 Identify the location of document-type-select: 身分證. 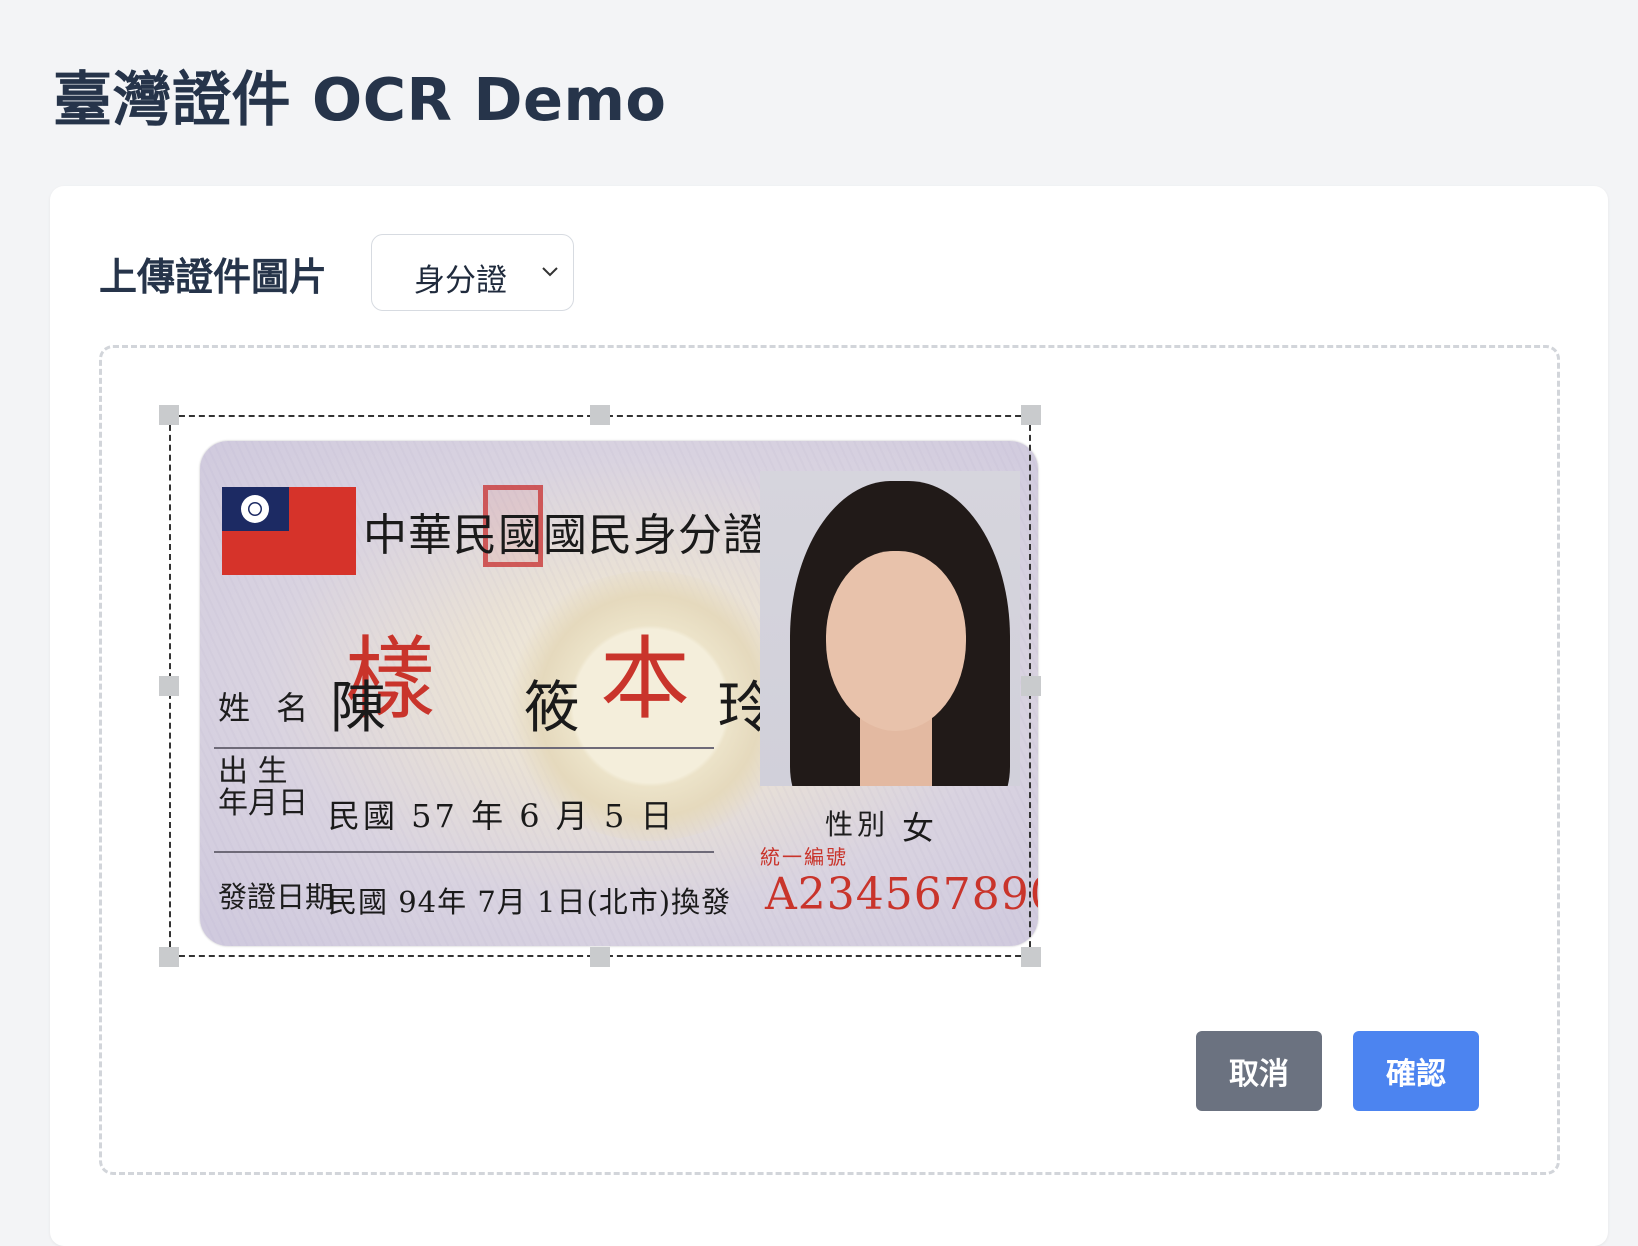
(472, 272).